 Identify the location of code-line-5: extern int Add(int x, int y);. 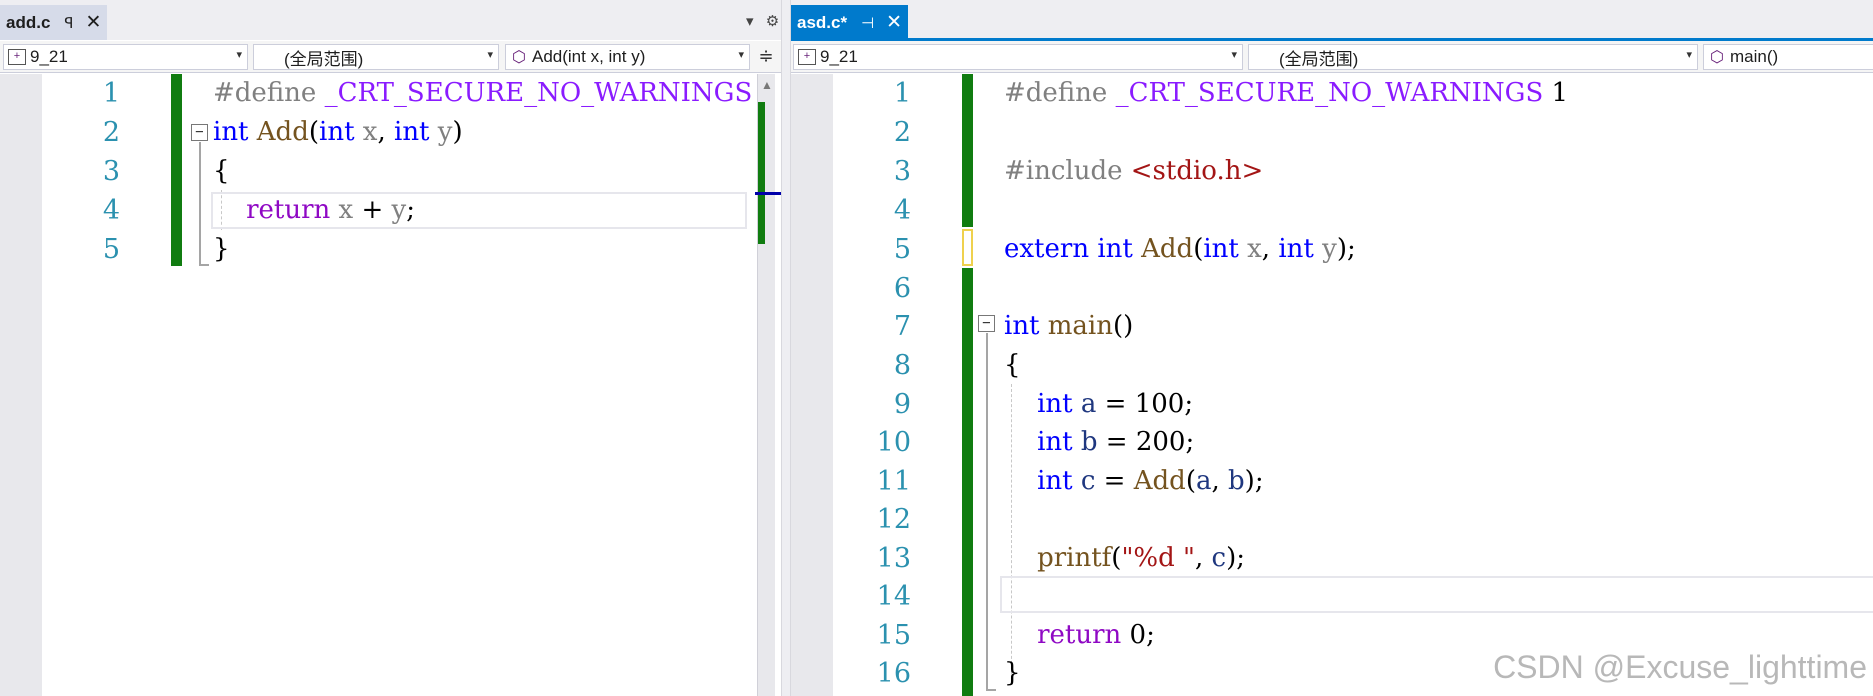
(1180, 249).